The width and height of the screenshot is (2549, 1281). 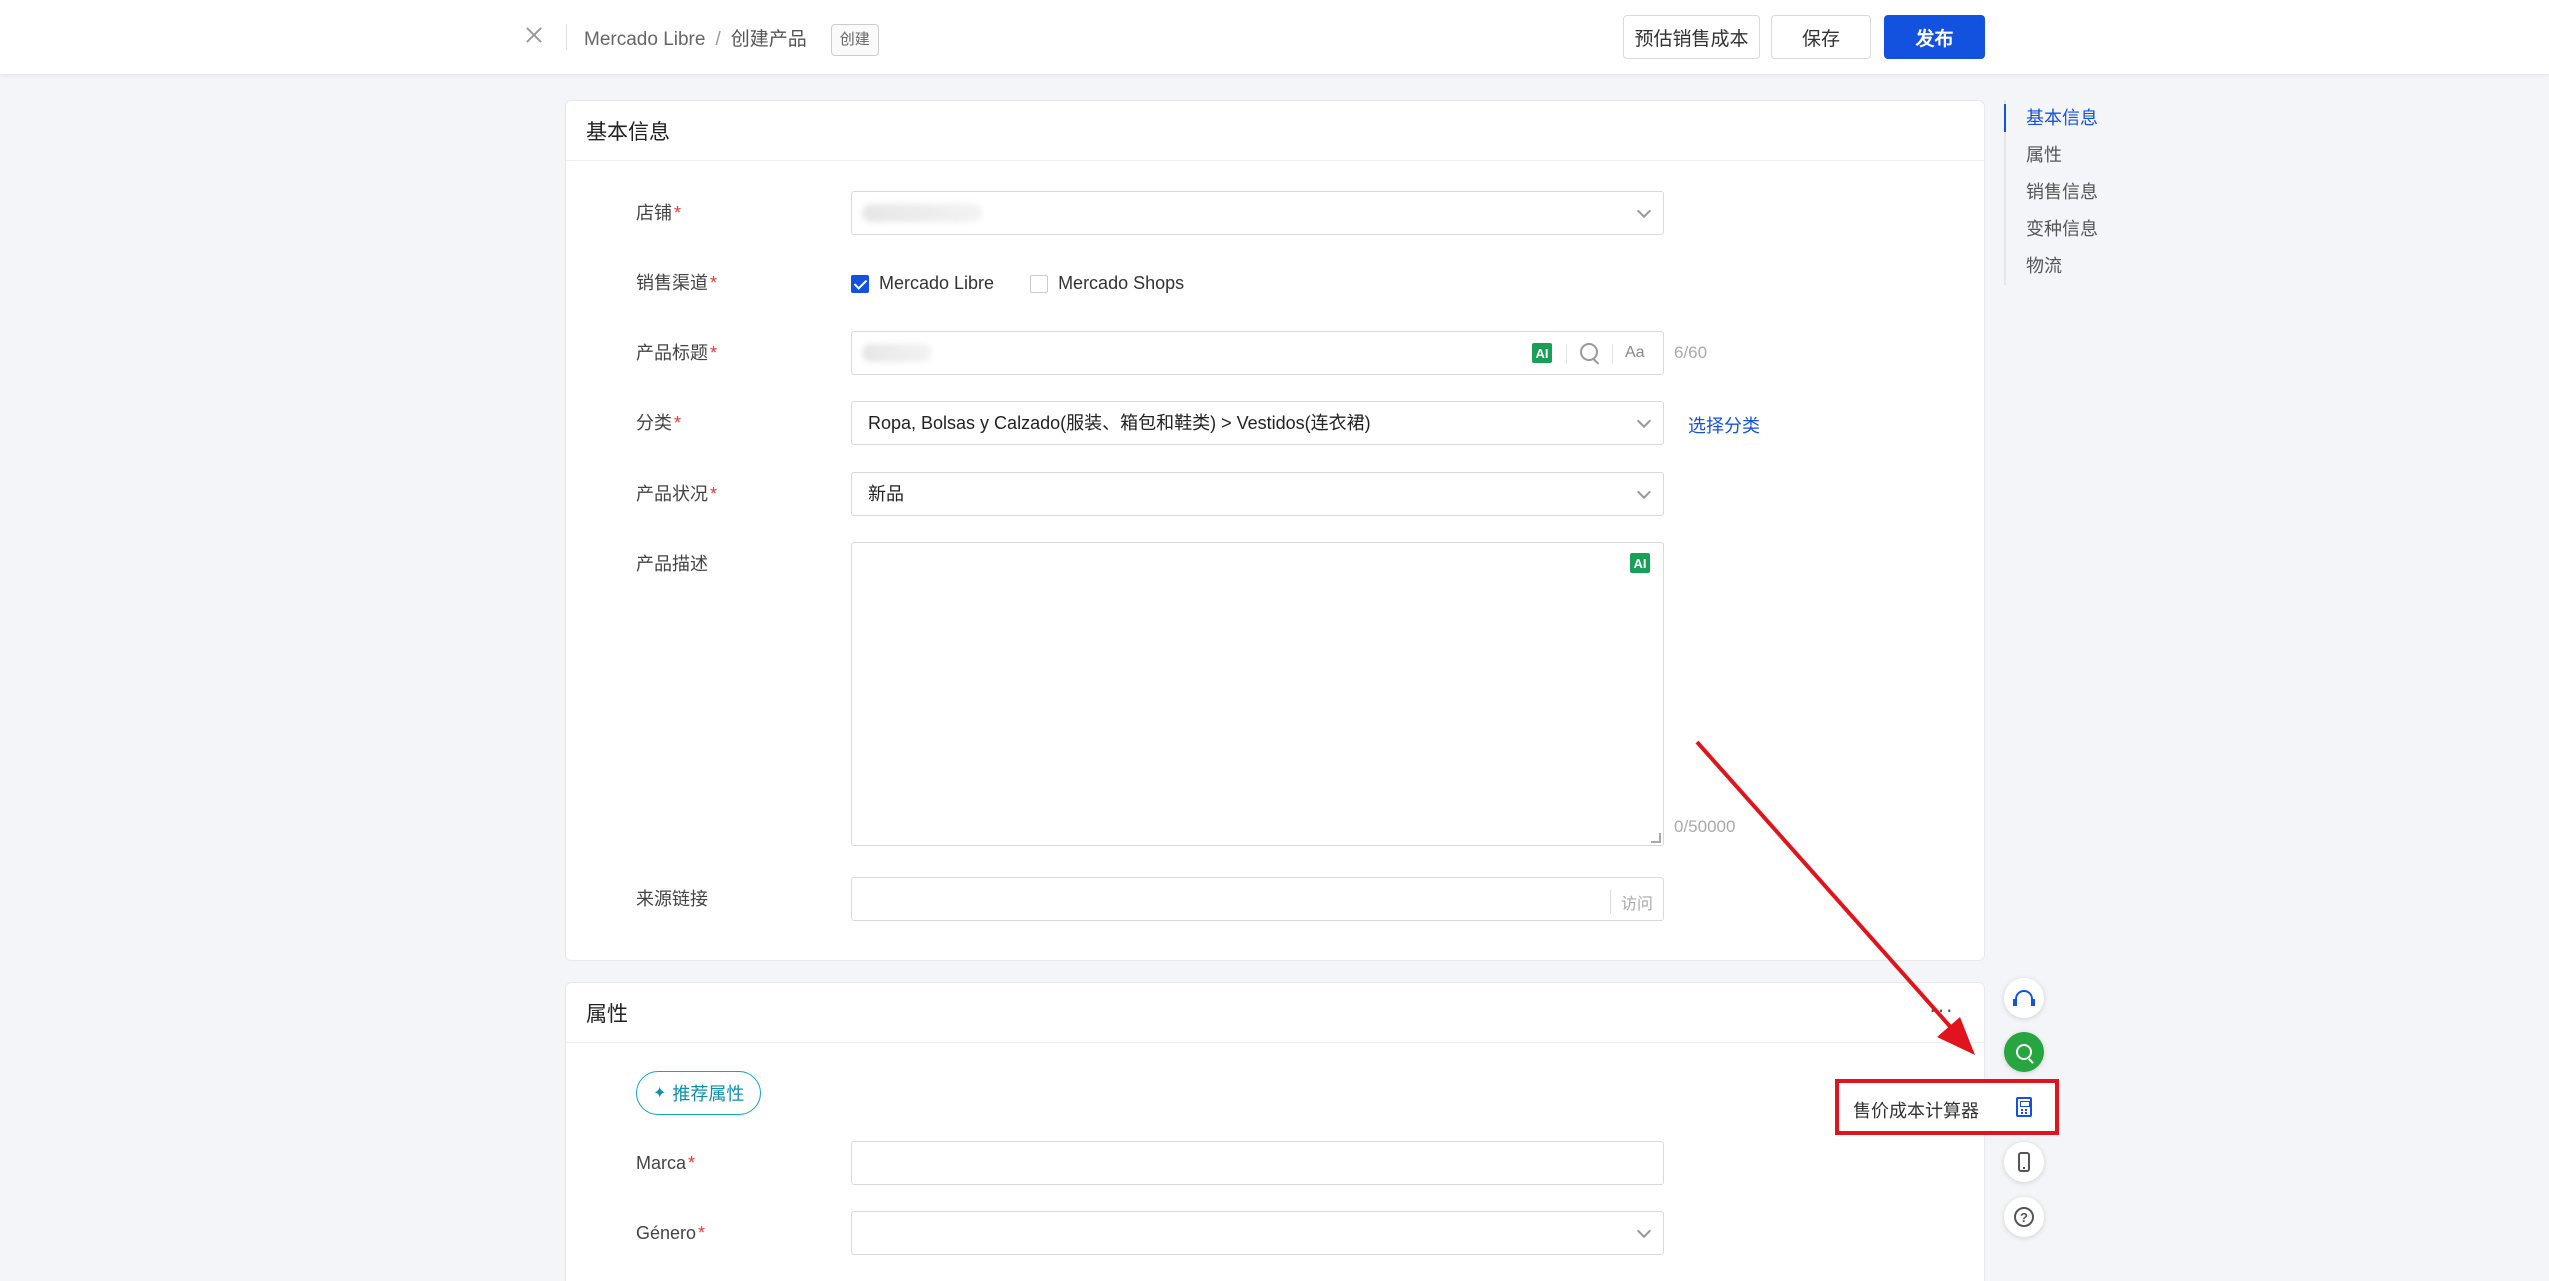 What do you see at coordinates (1705, 826) in the screenshot?
I see `description-char-counter: 0/50000` at bounding box center [1705, 826].